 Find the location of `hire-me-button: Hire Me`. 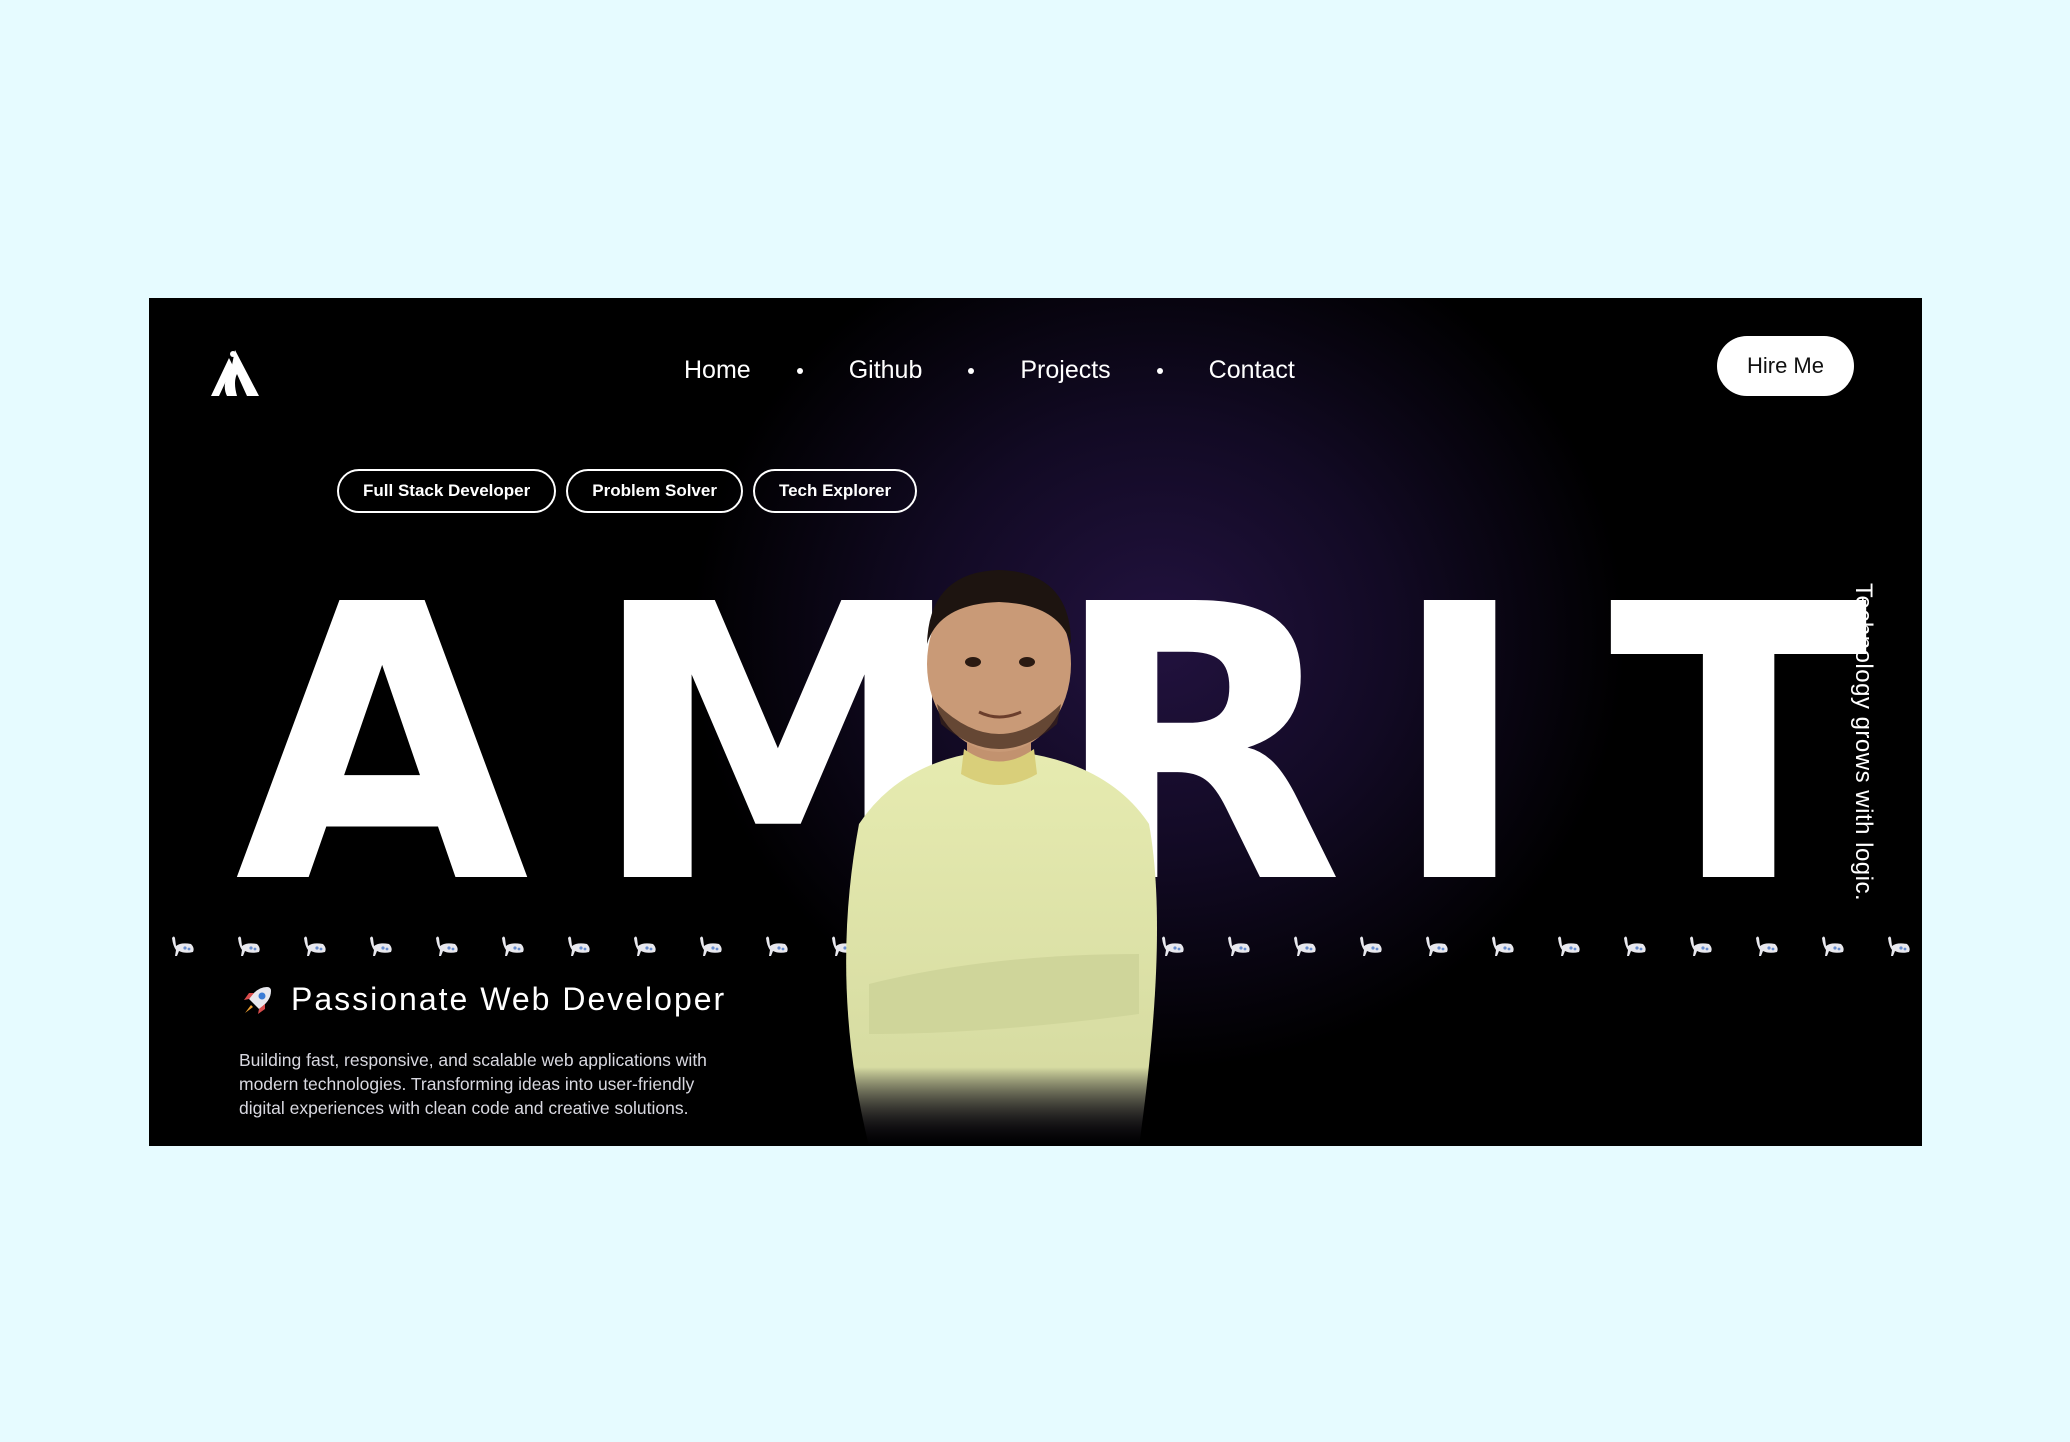

hire-me-button: Hire Me is located at coordinates (1785, 366).